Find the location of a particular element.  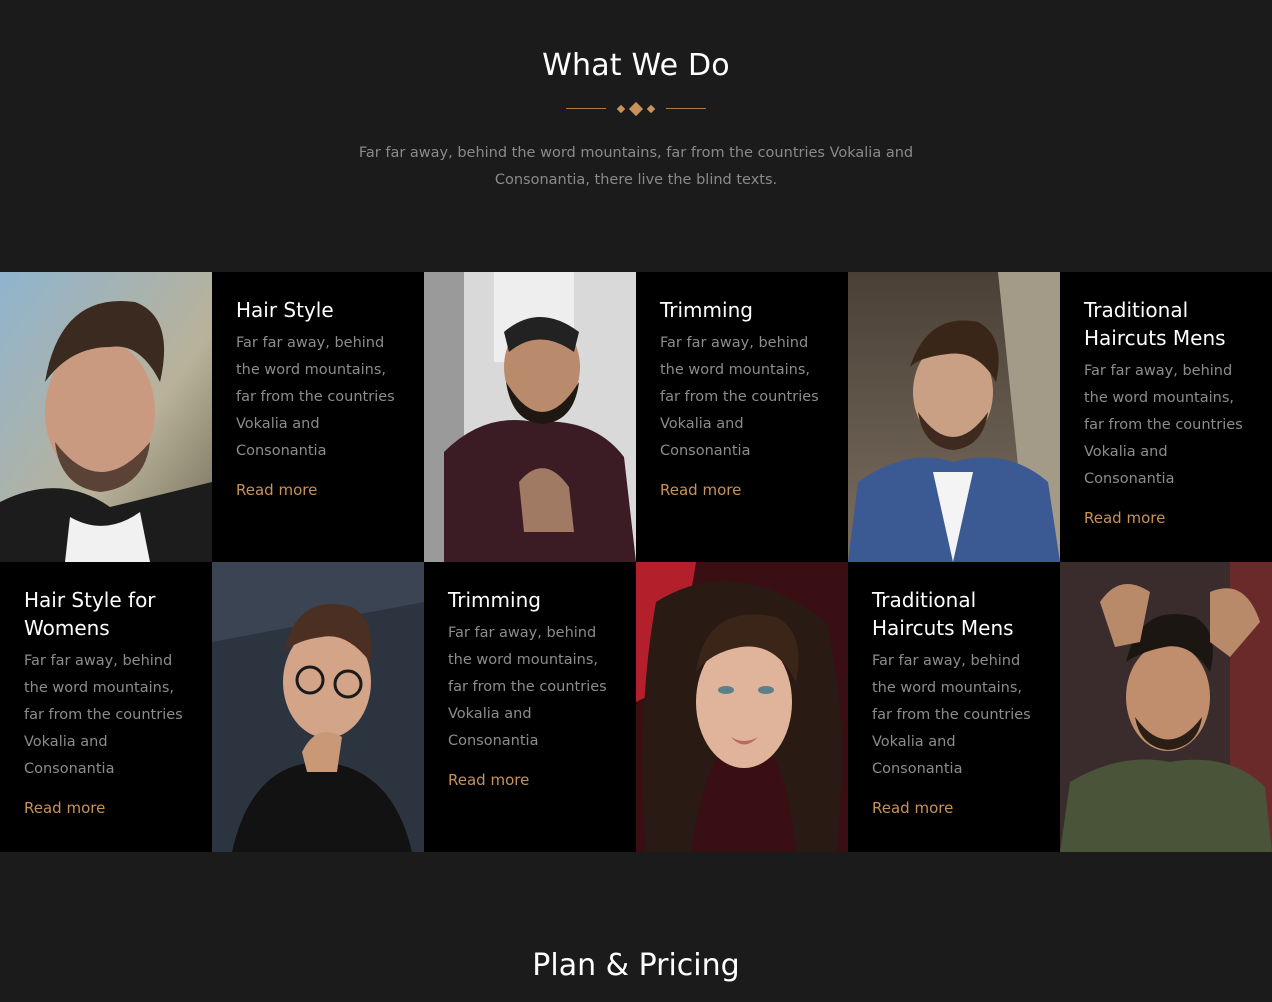

ornament-divider is located at coordinates (636, 109).